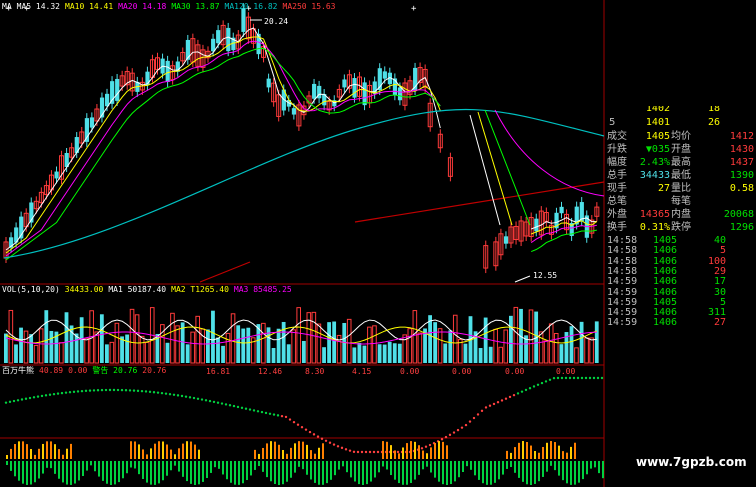  What do you see at coordinates (218, 371) in the screenshot?
I see `ind-axis-label: 16.81` at bounding box center [218, 371].